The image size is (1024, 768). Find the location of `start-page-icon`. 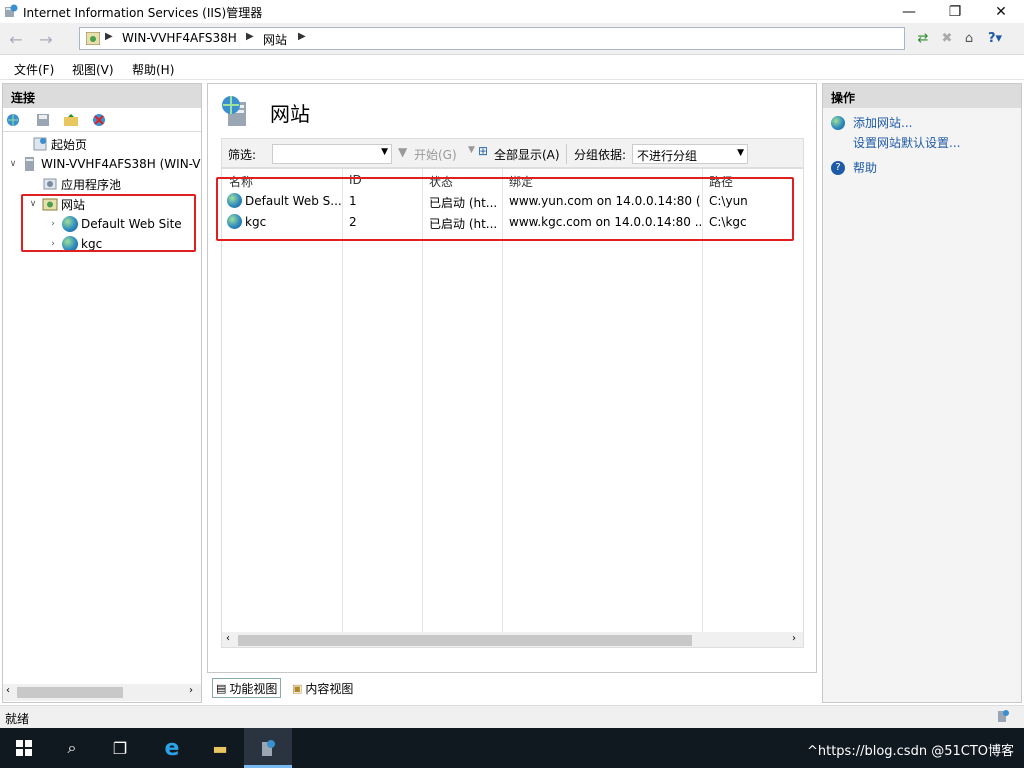

start-page-icon is located at coordinates (40, 144).